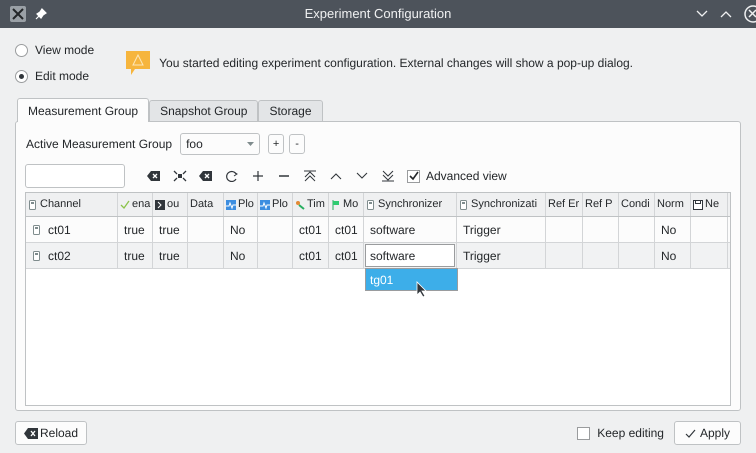  I want to click on move-bottom-icon, so click(388, 176).